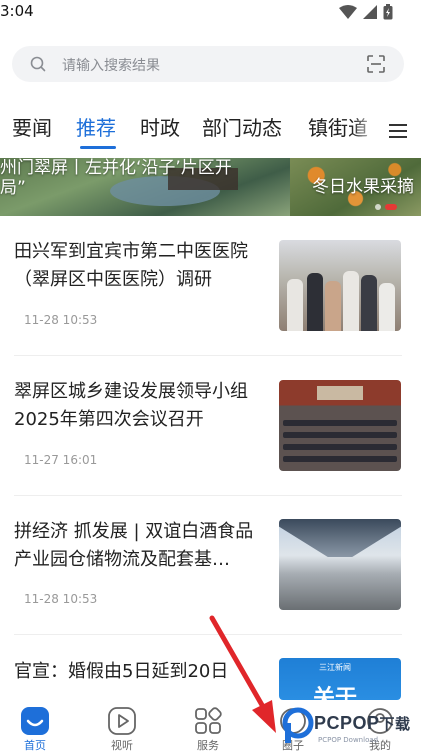 The height and width of the screenshot is (756, 421). Describe the element at coordinates (121, 671) in the screenshot. I see `news-title: 官宣：婚假由5日延到20日` at that location.